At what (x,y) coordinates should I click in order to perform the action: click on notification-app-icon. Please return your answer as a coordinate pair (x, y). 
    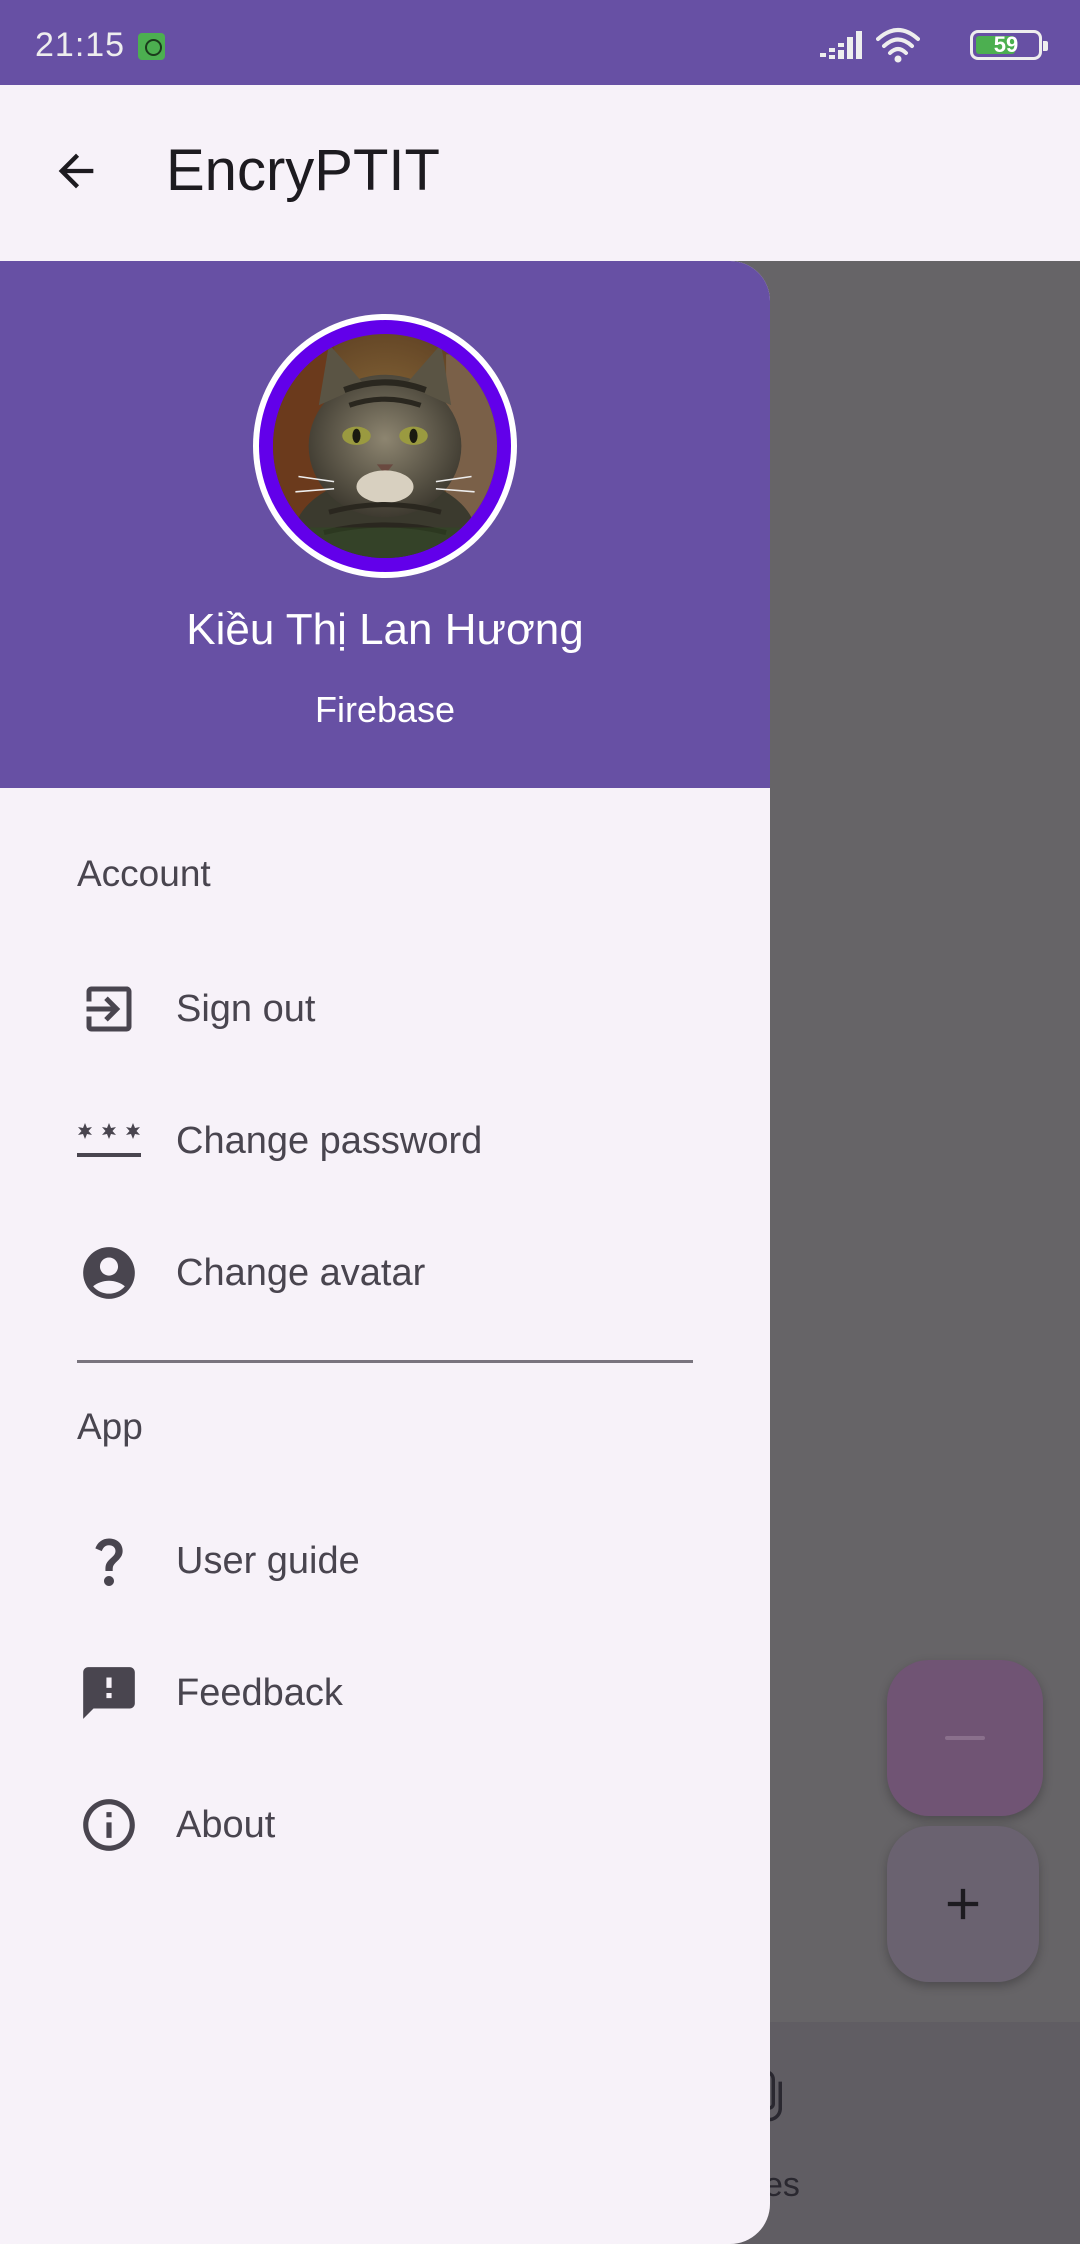
    Looking at the image, I should click on (151, 46).